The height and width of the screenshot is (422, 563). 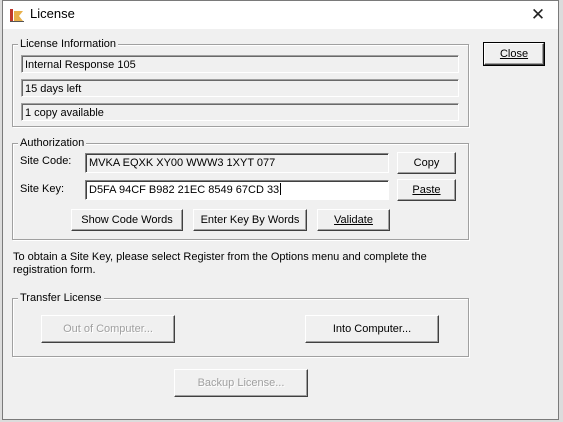 What do you see at coordinates (538, 15) in the screenshot?
I see `close-icon: ✕` at bounding box center [538, 15].